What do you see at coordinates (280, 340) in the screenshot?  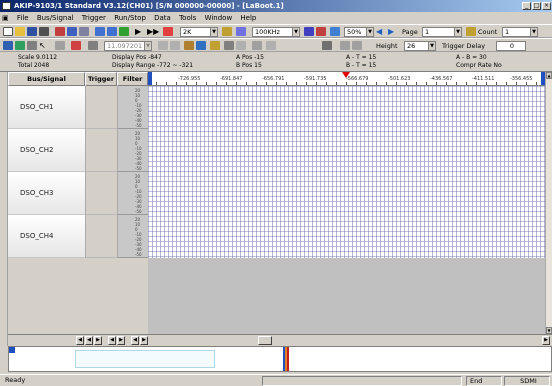 I see `horizontal-scrollbar: ◀ ◀ ▶ ◀ ▶ ◀ ▶ ▶` at bounding box center [280, 340].